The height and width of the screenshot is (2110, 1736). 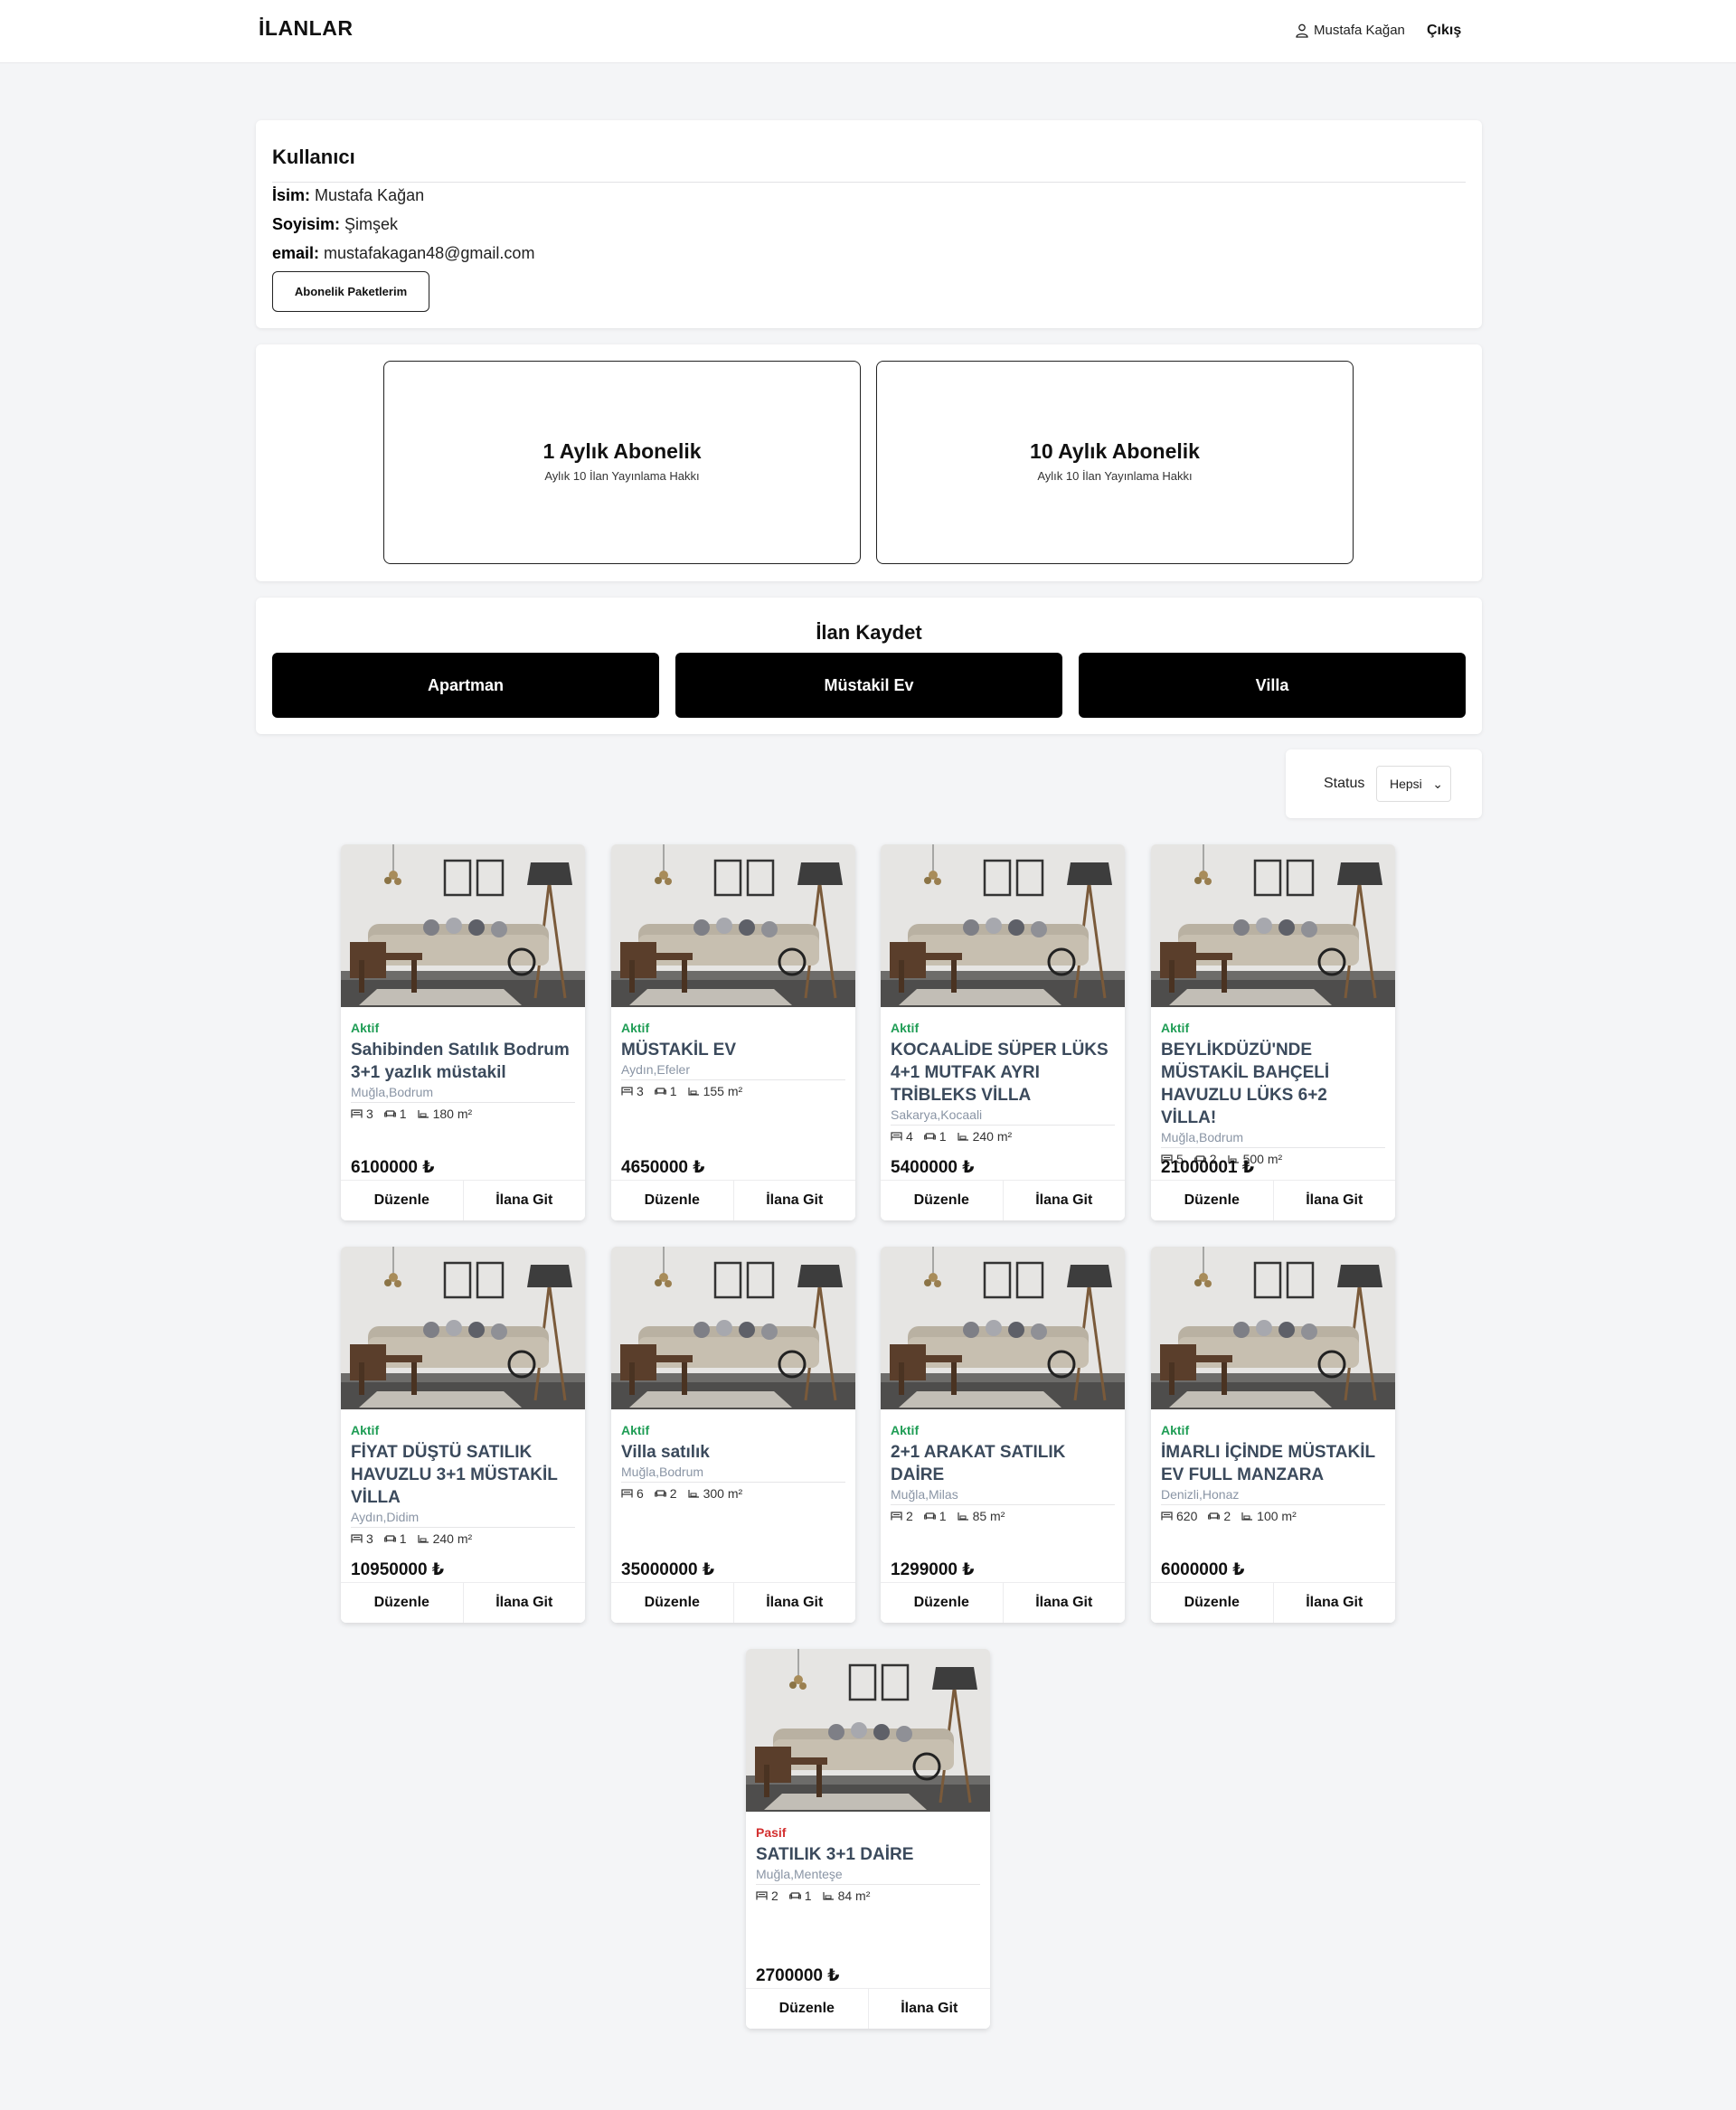 I want to click on area-size: 300 m², so click(x=723, y=1493).